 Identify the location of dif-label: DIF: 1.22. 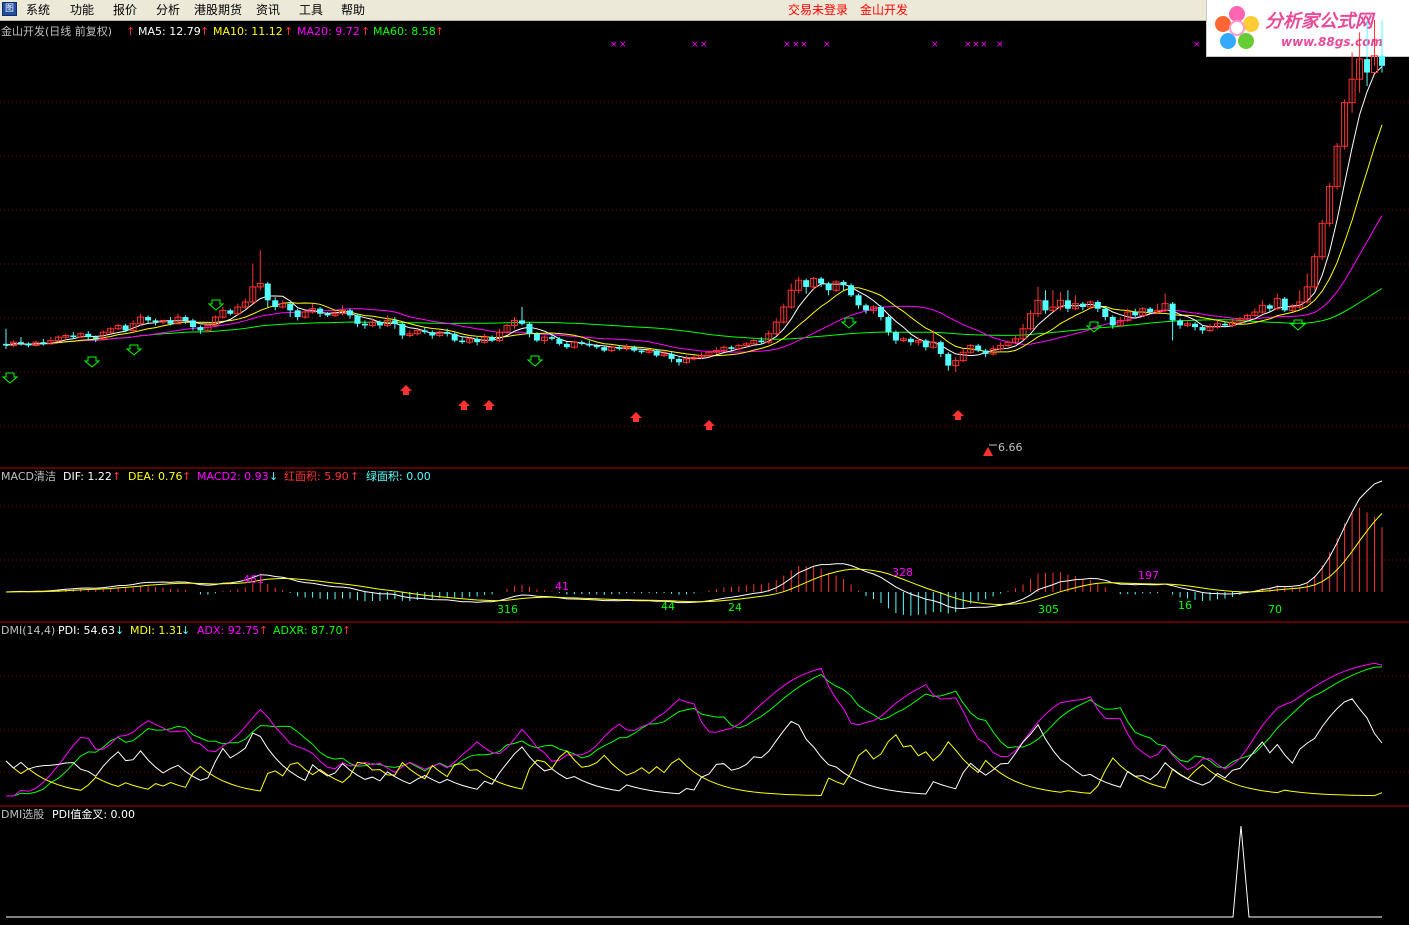
(87, 476).